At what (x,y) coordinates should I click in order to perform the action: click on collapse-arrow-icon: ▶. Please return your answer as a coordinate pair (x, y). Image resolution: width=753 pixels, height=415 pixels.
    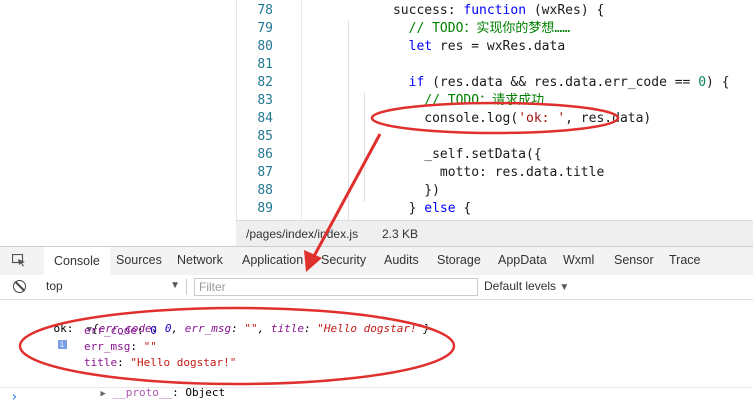
    Looking at the image, I should click on (103, 394).